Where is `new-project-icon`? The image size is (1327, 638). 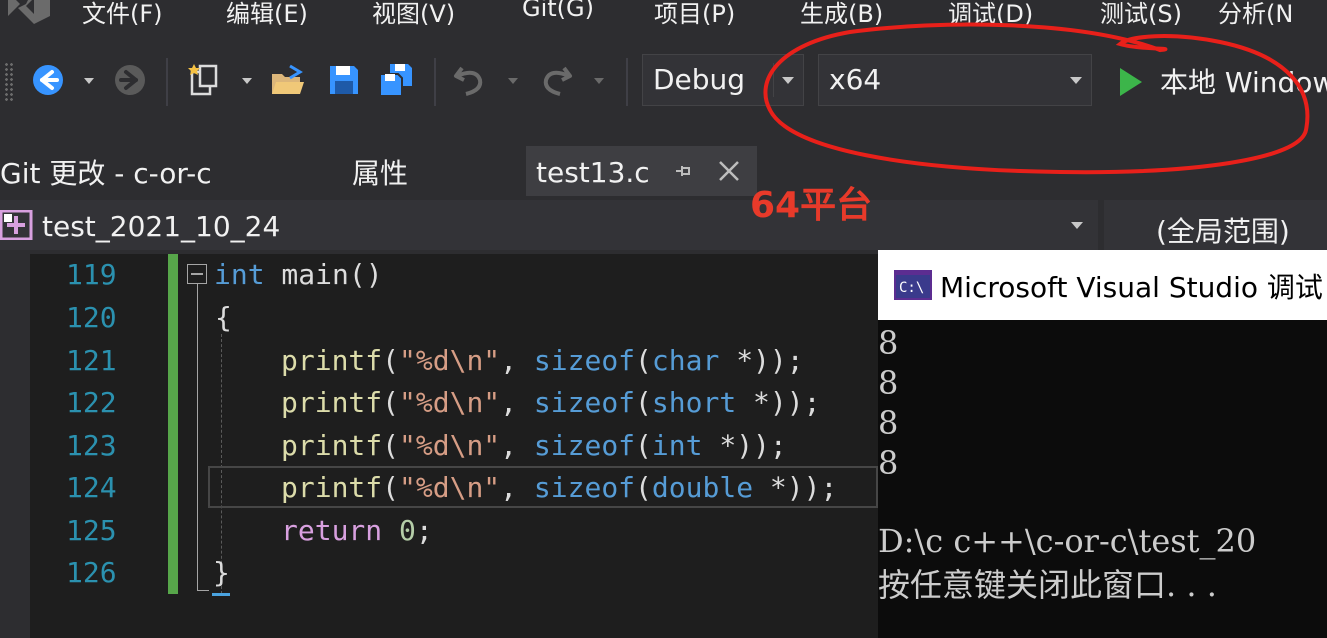
new-project-icon is located at coordinates (204, 80).